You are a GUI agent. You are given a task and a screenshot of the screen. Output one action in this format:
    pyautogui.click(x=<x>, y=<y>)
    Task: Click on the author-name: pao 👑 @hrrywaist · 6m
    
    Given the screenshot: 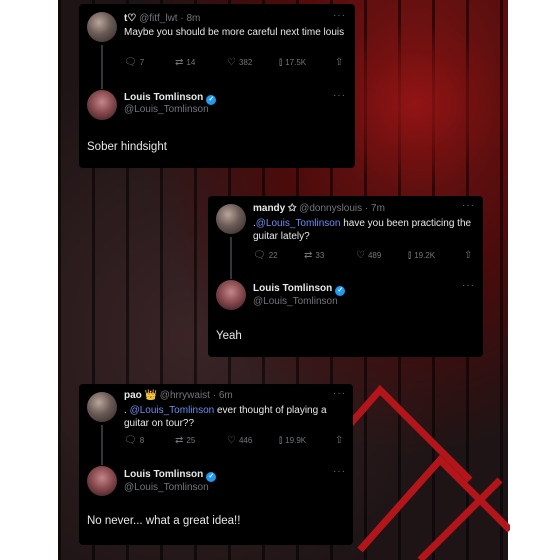 What is the action you would take?
    pyautogui.click(x=178, y=395)
    